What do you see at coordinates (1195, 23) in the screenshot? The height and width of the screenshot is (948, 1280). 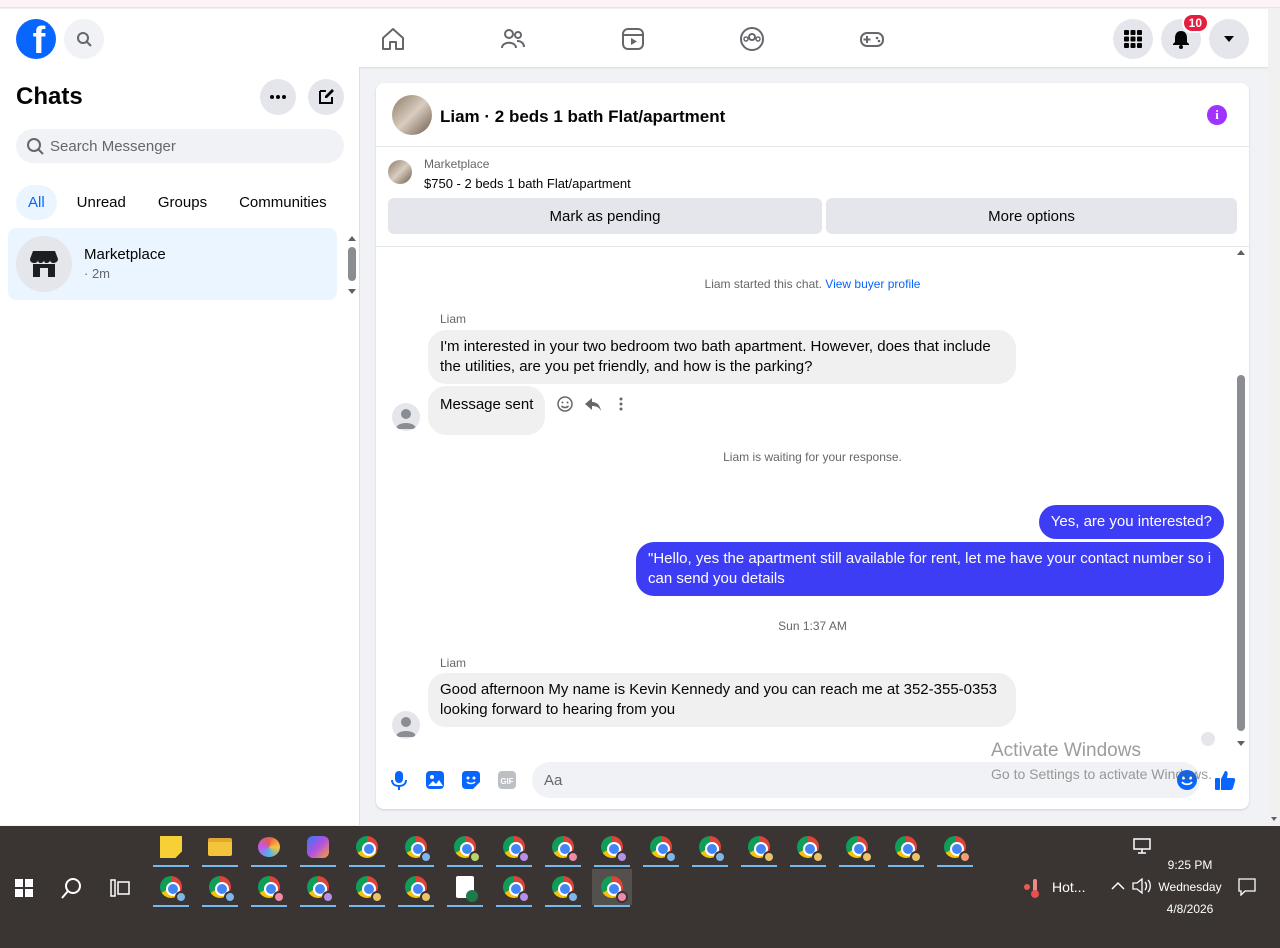 I see `notification-badge: 10` at bounding box center [1195, 23].